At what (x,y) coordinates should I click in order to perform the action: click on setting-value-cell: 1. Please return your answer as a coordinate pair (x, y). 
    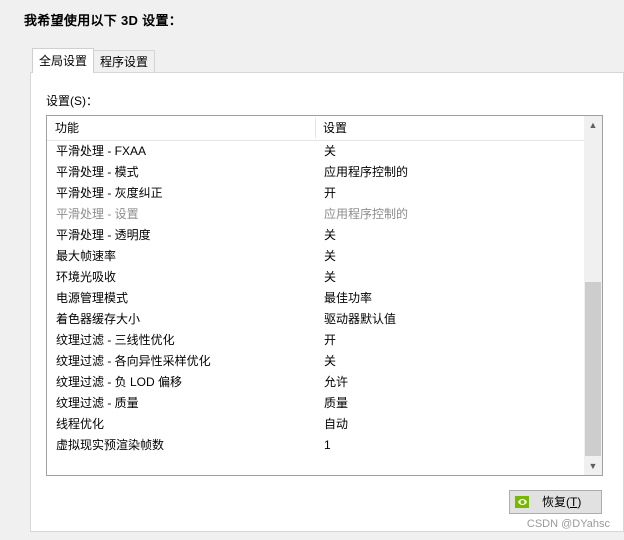
    Looking at the image, I should click on (327, 445).